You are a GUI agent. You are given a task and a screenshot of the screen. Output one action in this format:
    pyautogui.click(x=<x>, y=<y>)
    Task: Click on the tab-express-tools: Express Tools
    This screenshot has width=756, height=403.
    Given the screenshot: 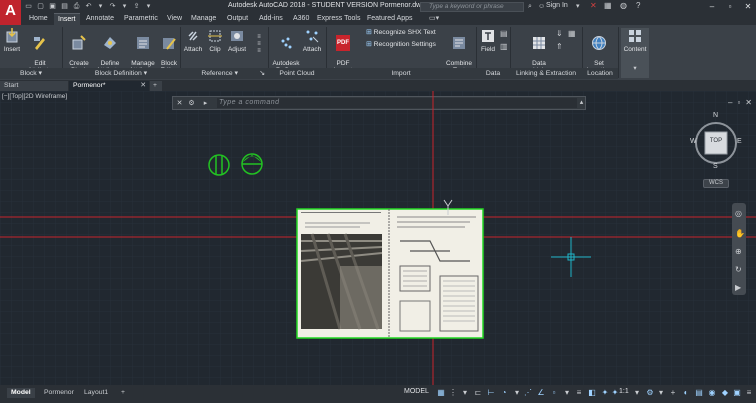 What is the action you would take?
    pyautogui.click(x=338, y=19)
    